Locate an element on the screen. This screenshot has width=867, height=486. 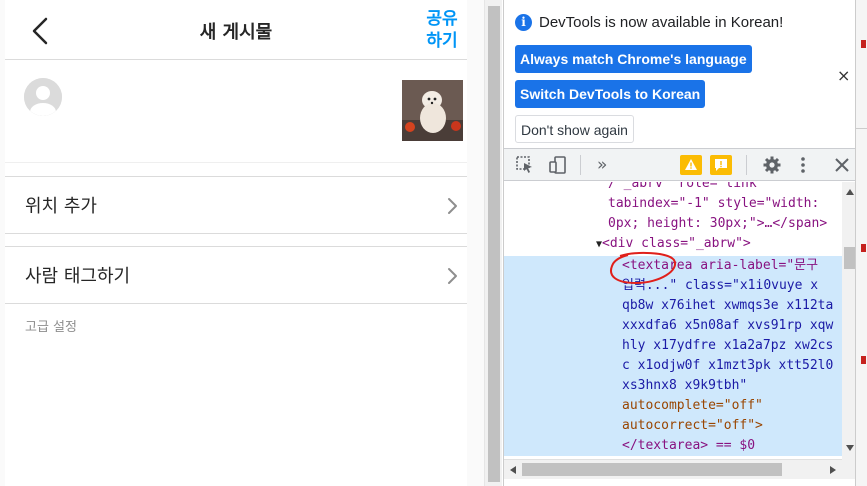
page-title: 새 게시물 is located at coordinates (236, 32).